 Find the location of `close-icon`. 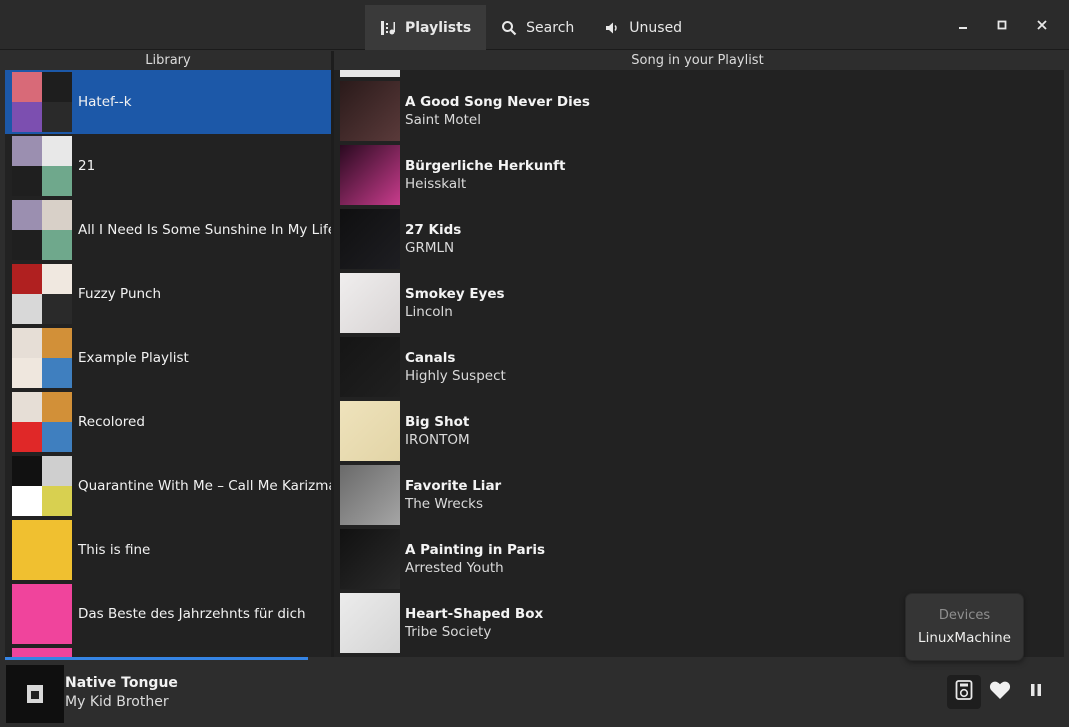

close-icon is located at coordinates (1042, 26).